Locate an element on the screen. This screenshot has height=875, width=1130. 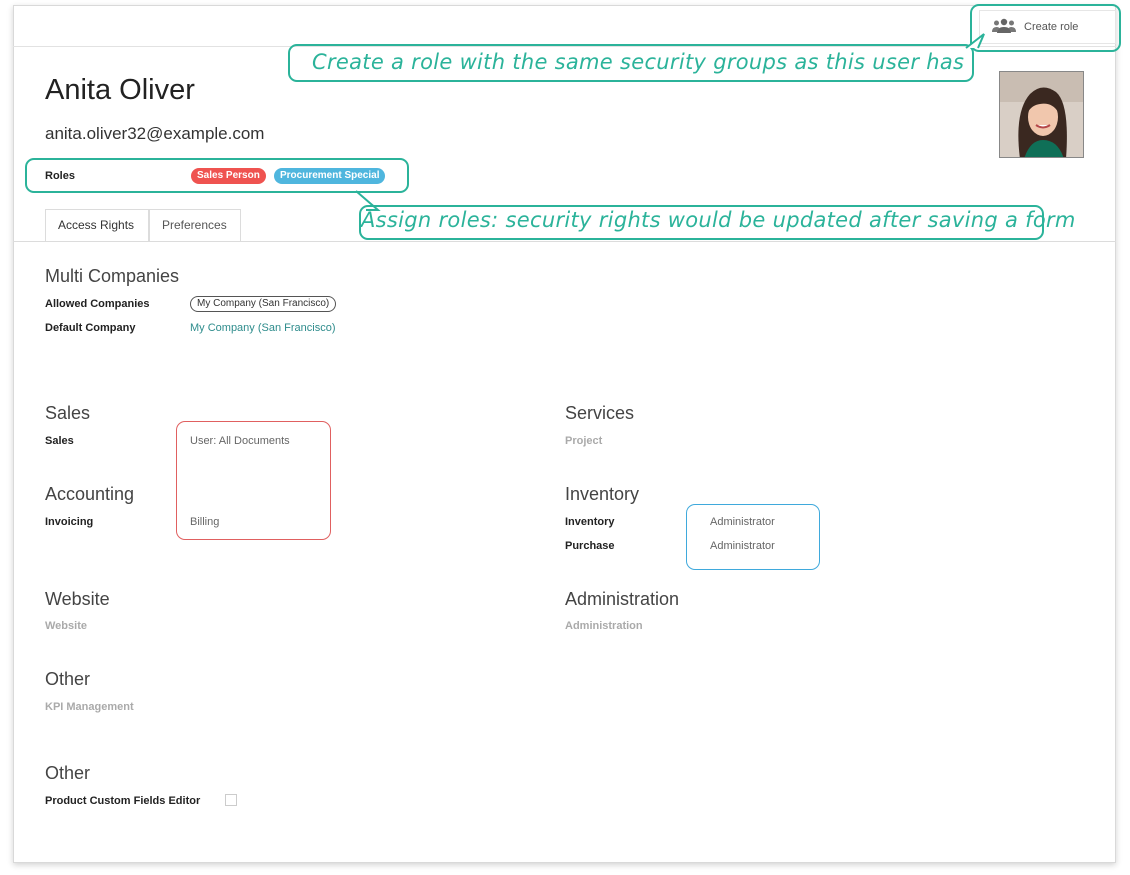
section-accounting: Accounting is located at coordinates (90, 494).